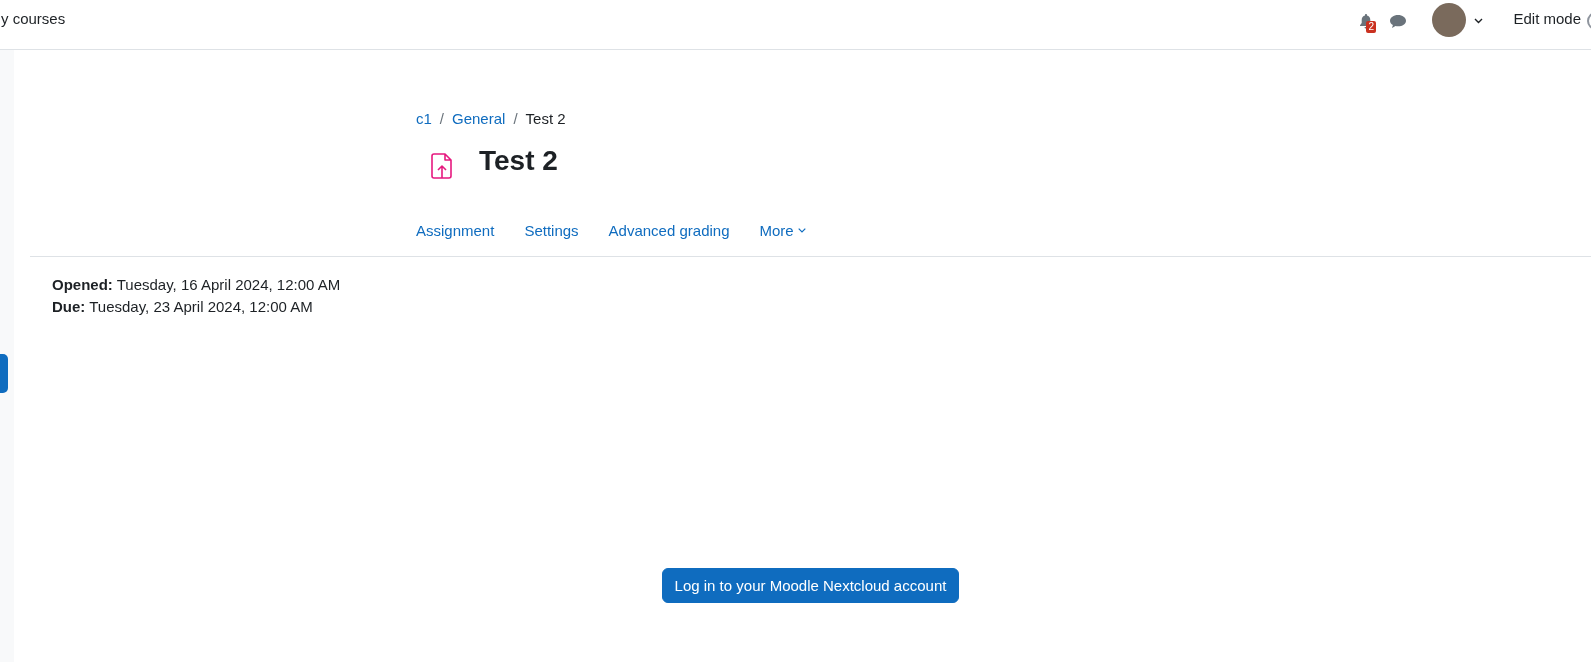  I want to click on speech-bubble-icon, so click(1398, 21).